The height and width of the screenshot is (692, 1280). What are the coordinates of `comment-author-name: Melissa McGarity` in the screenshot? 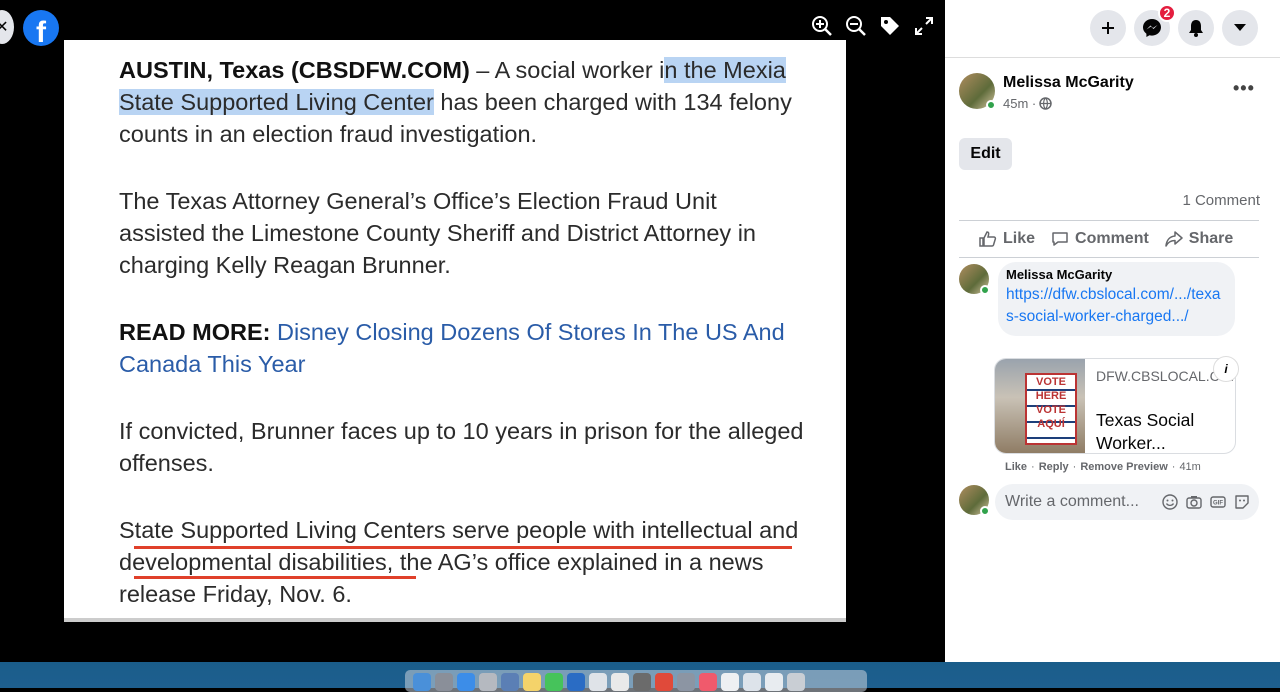 It's located at (1115, 274).